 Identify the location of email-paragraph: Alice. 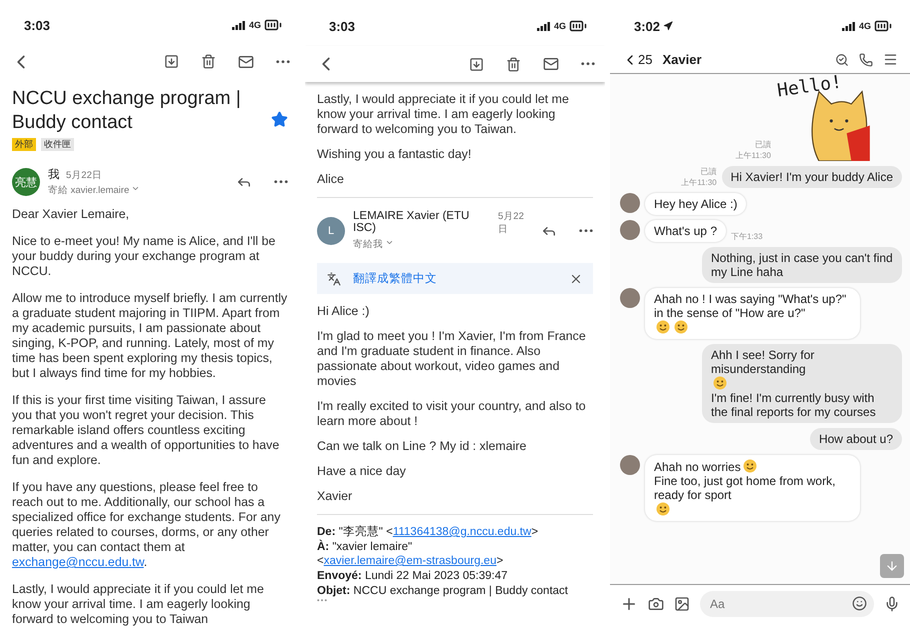
(331, 179).